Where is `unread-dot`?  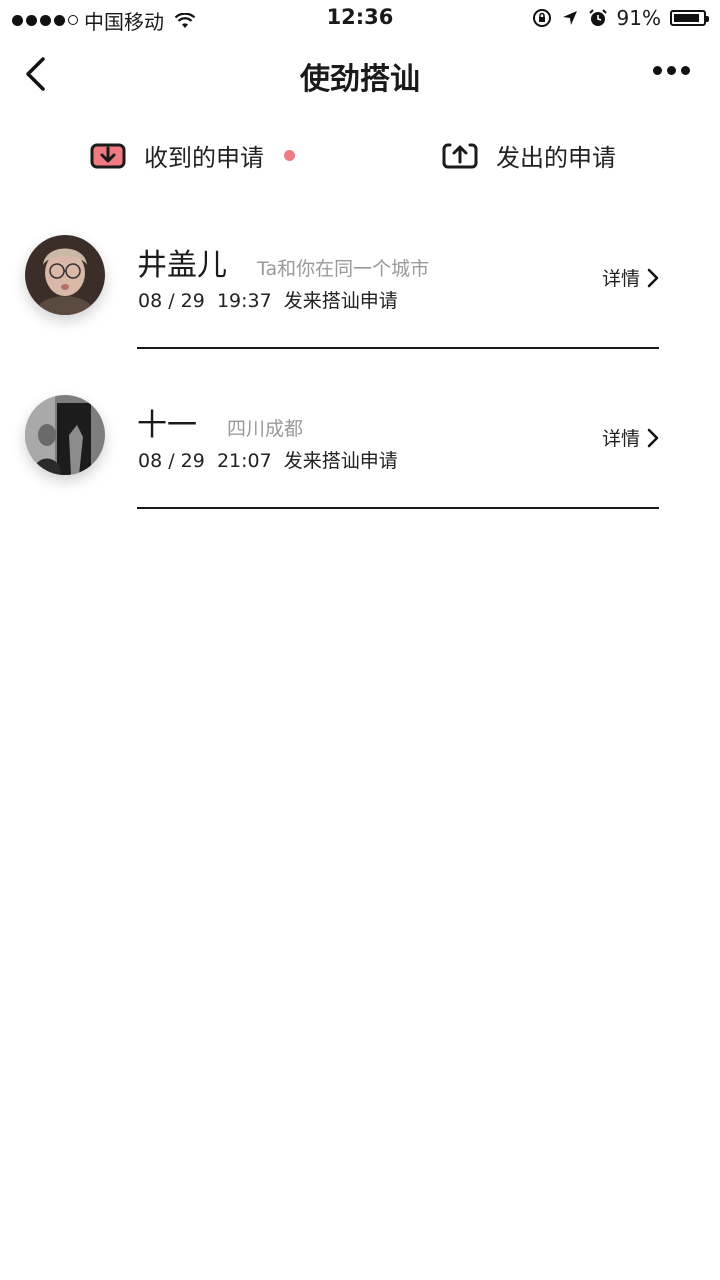
unread-dot is located at coordinates (289, 155).